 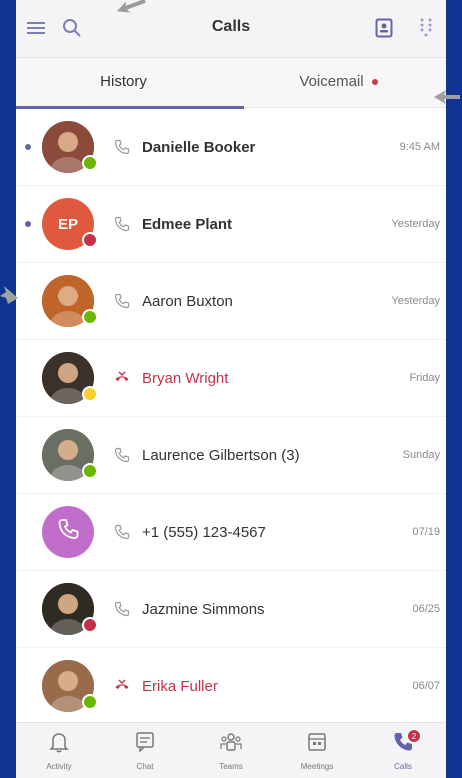 I want to click on call-history-row: Jazmine Simmons 06/25, so click(x=231, y=609).